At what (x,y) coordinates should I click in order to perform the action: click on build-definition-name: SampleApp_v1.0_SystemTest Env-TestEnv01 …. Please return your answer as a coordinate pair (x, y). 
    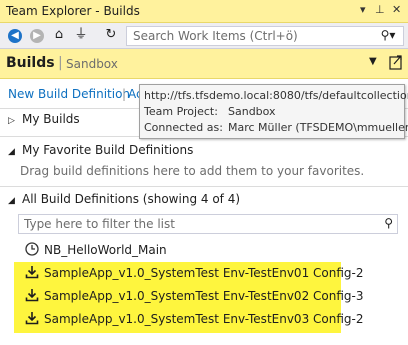
    Looking at the image, I should click on (204, 273).